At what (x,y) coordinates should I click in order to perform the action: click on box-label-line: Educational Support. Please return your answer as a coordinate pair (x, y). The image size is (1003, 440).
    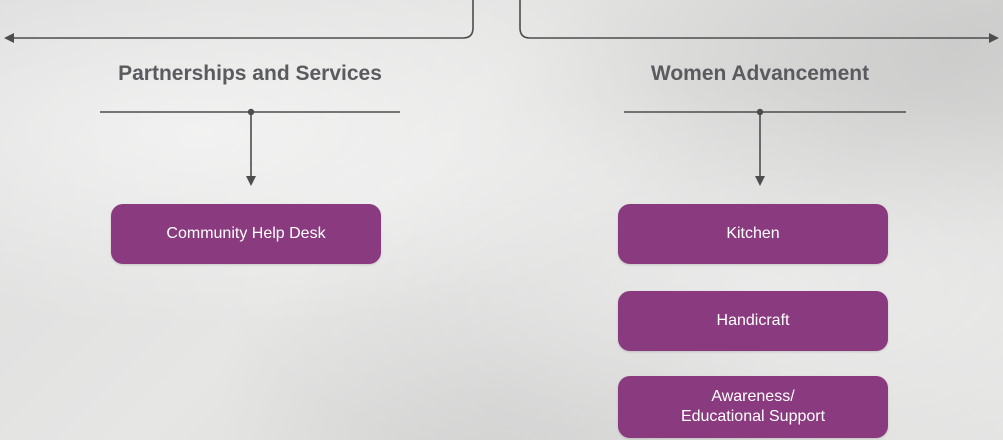
    Looking at the image, I should click on (753, 416).